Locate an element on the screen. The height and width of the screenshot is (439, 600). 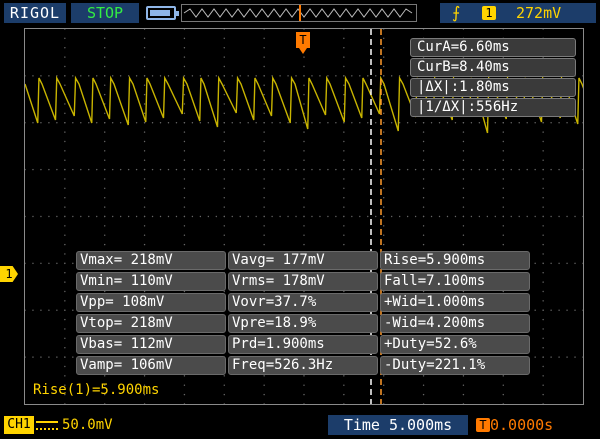
run-state-button: STOP is located at coordinates (105, 13).